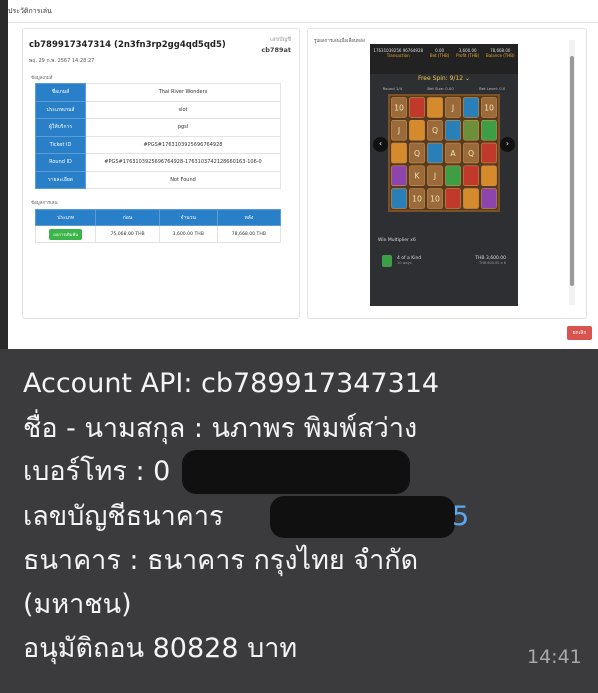 The height and width of the screenshot is (693, 598). What do you see at coordinates (490, 260) in the screenshot?
I see `win-amount: THB 3,600.00 THB 600.00 x 6` at bounding box center [490, 260].